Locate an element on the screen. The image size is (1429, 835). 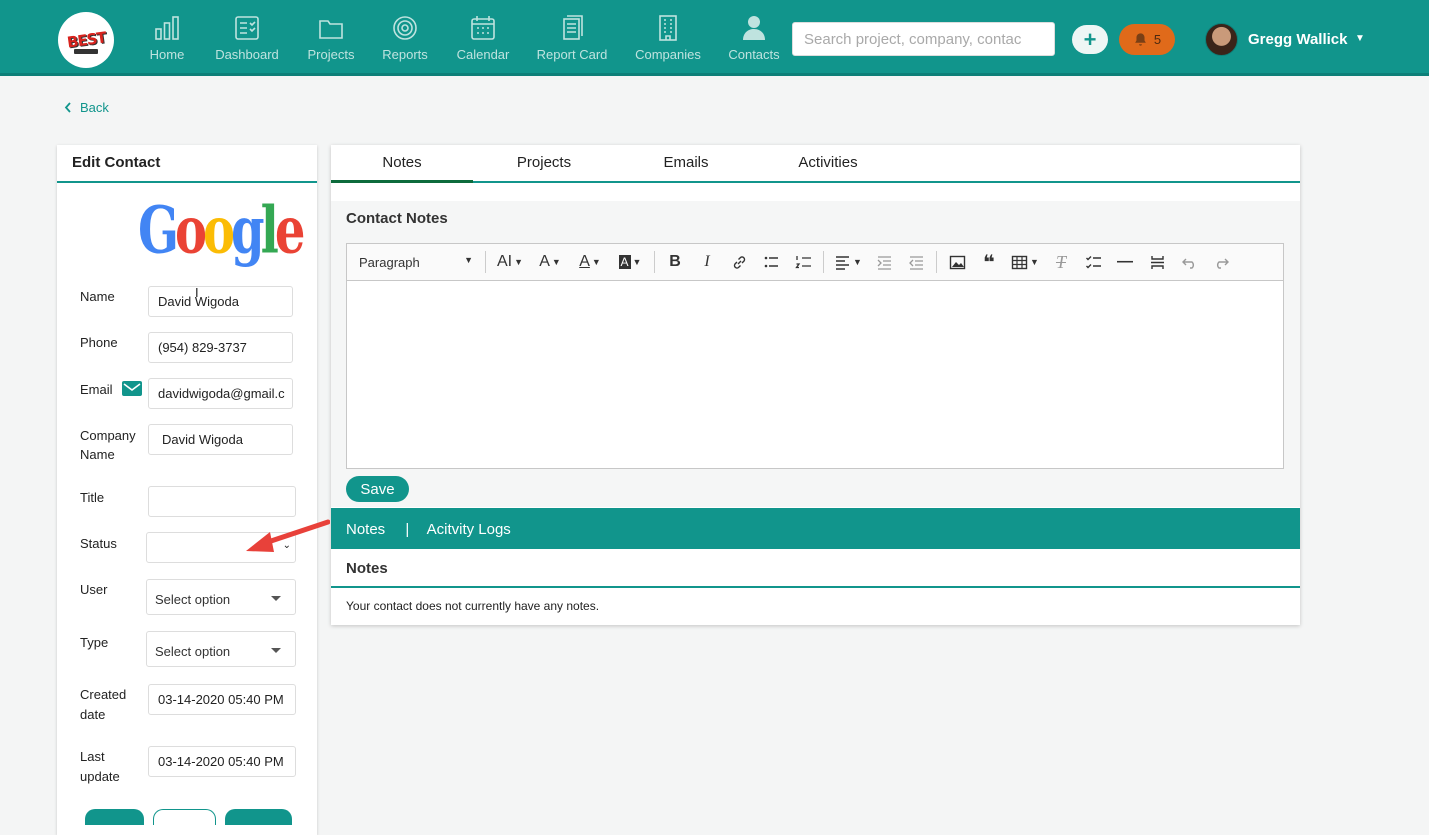
nav-report-card: Report Card is located at coordinates (572, 42).